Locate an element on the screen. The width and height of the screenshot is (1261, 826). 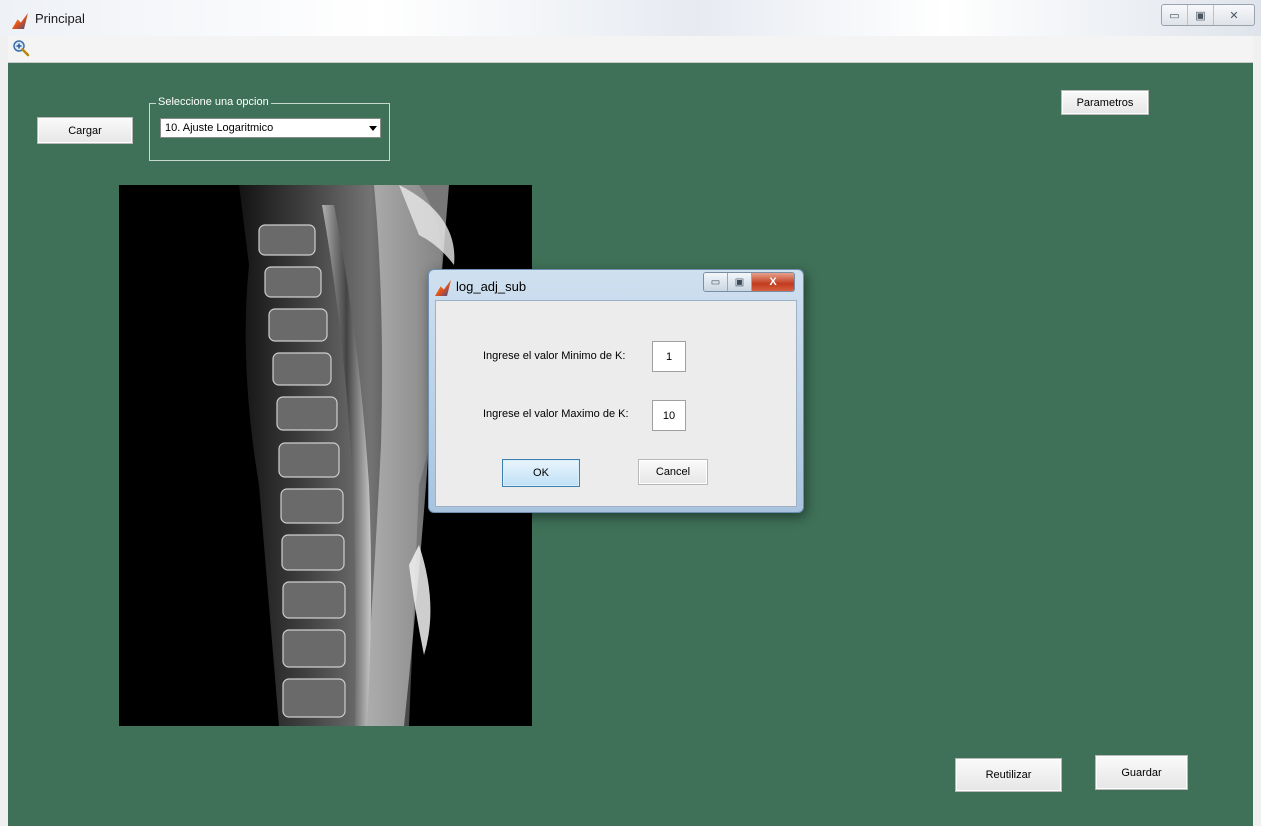
option-select: 10. Ajuste Logaritmico is located at coordinates (270, 128).